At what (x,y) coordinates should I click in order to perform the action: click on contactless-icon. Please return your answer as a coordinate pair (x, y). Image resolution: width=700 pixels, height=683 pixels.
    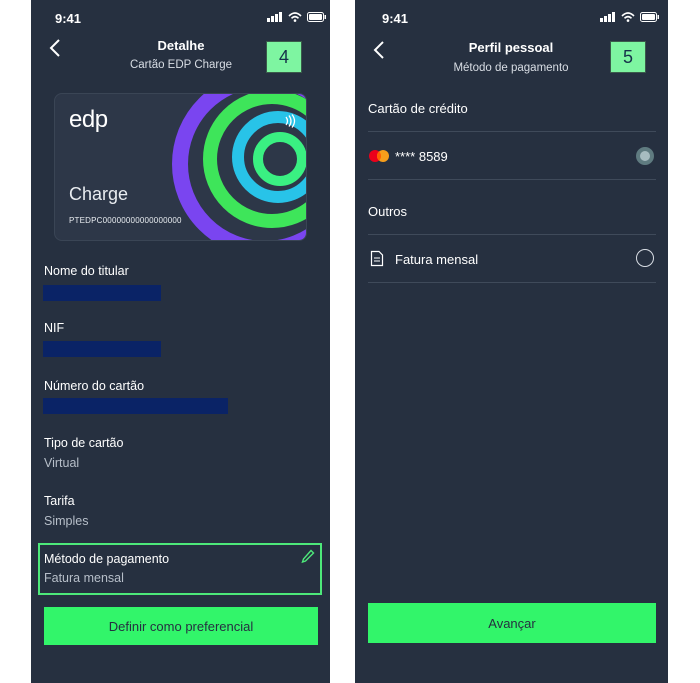
    Looking at the image, I should click on (290, 121).